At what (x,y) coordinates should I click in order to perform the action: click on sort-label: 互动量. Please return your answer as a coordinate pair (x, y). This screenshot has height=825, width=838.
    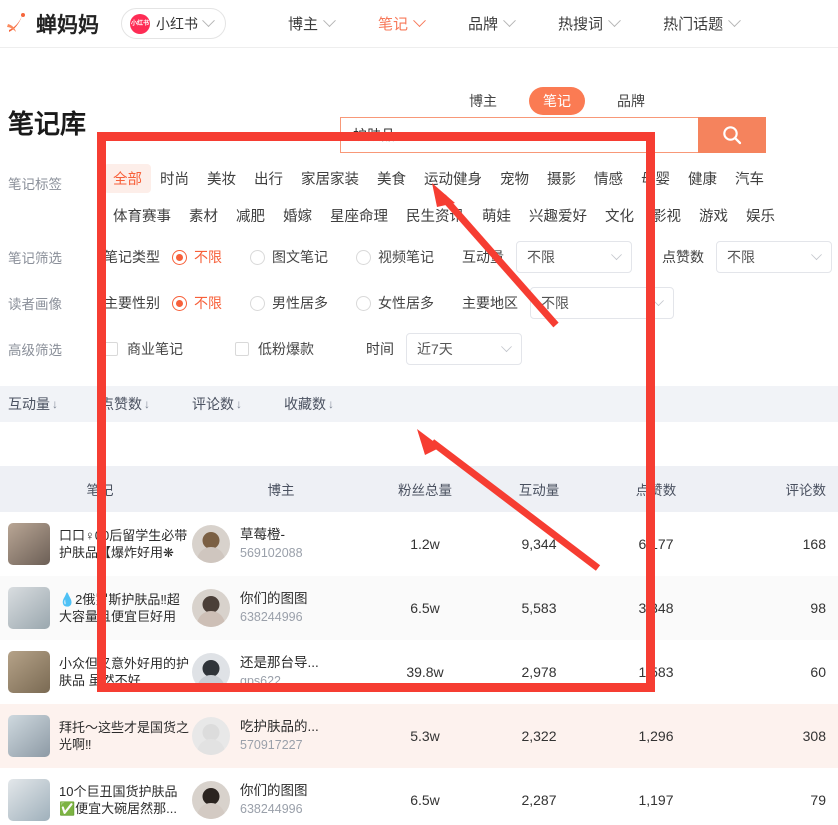
    Looking at the image, I should click on (29, 404).